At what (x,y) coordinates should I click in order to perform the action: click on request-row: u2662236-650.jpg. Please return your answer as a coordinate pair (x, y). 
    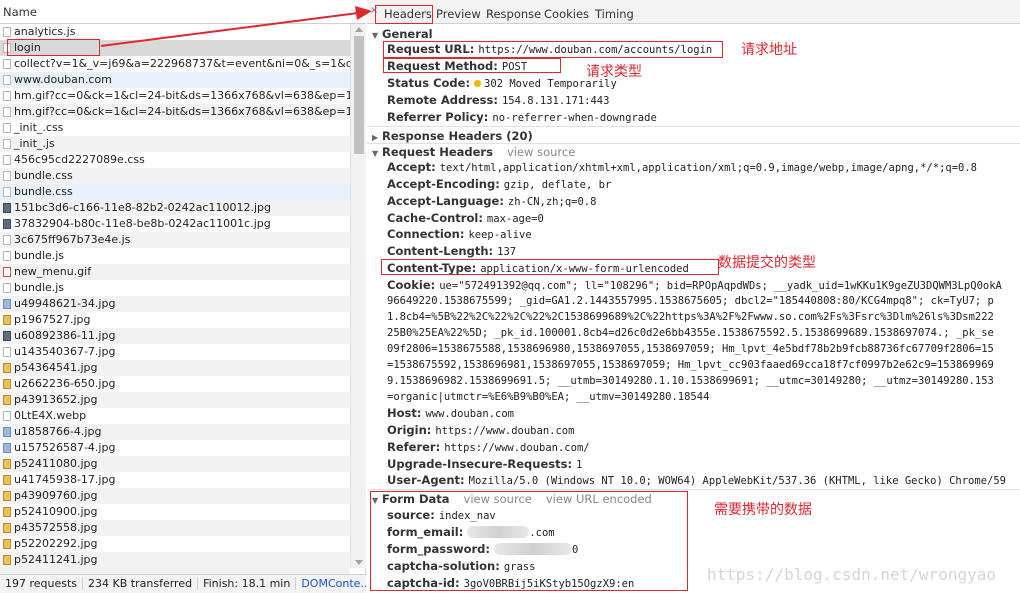
    Looking at the image, I should click on (175, 384).